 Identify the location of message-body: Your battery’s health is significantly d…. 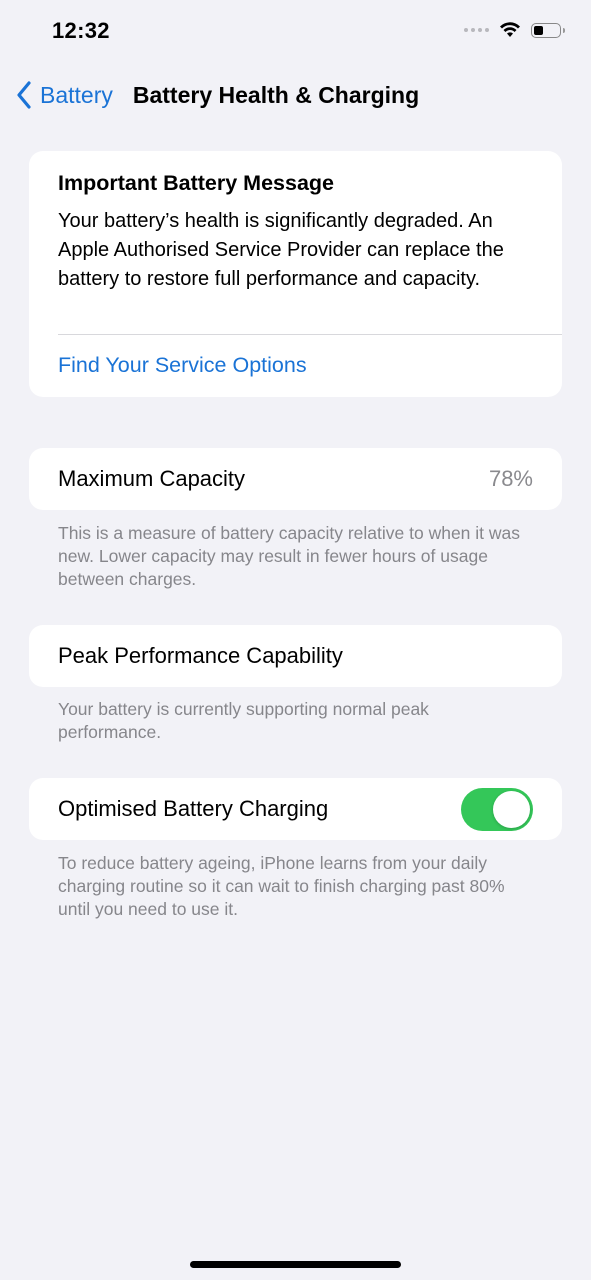
(281, 250).